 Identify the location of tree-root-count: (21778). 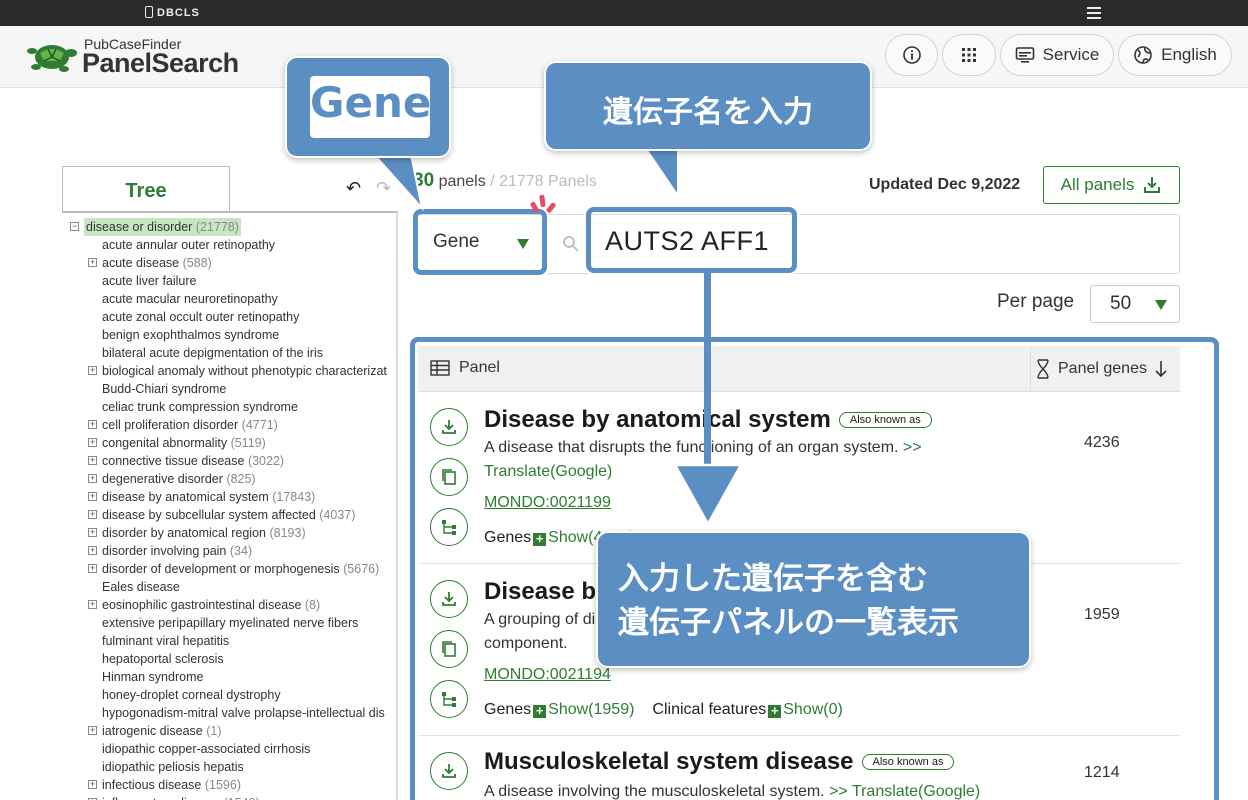
(217, 227).